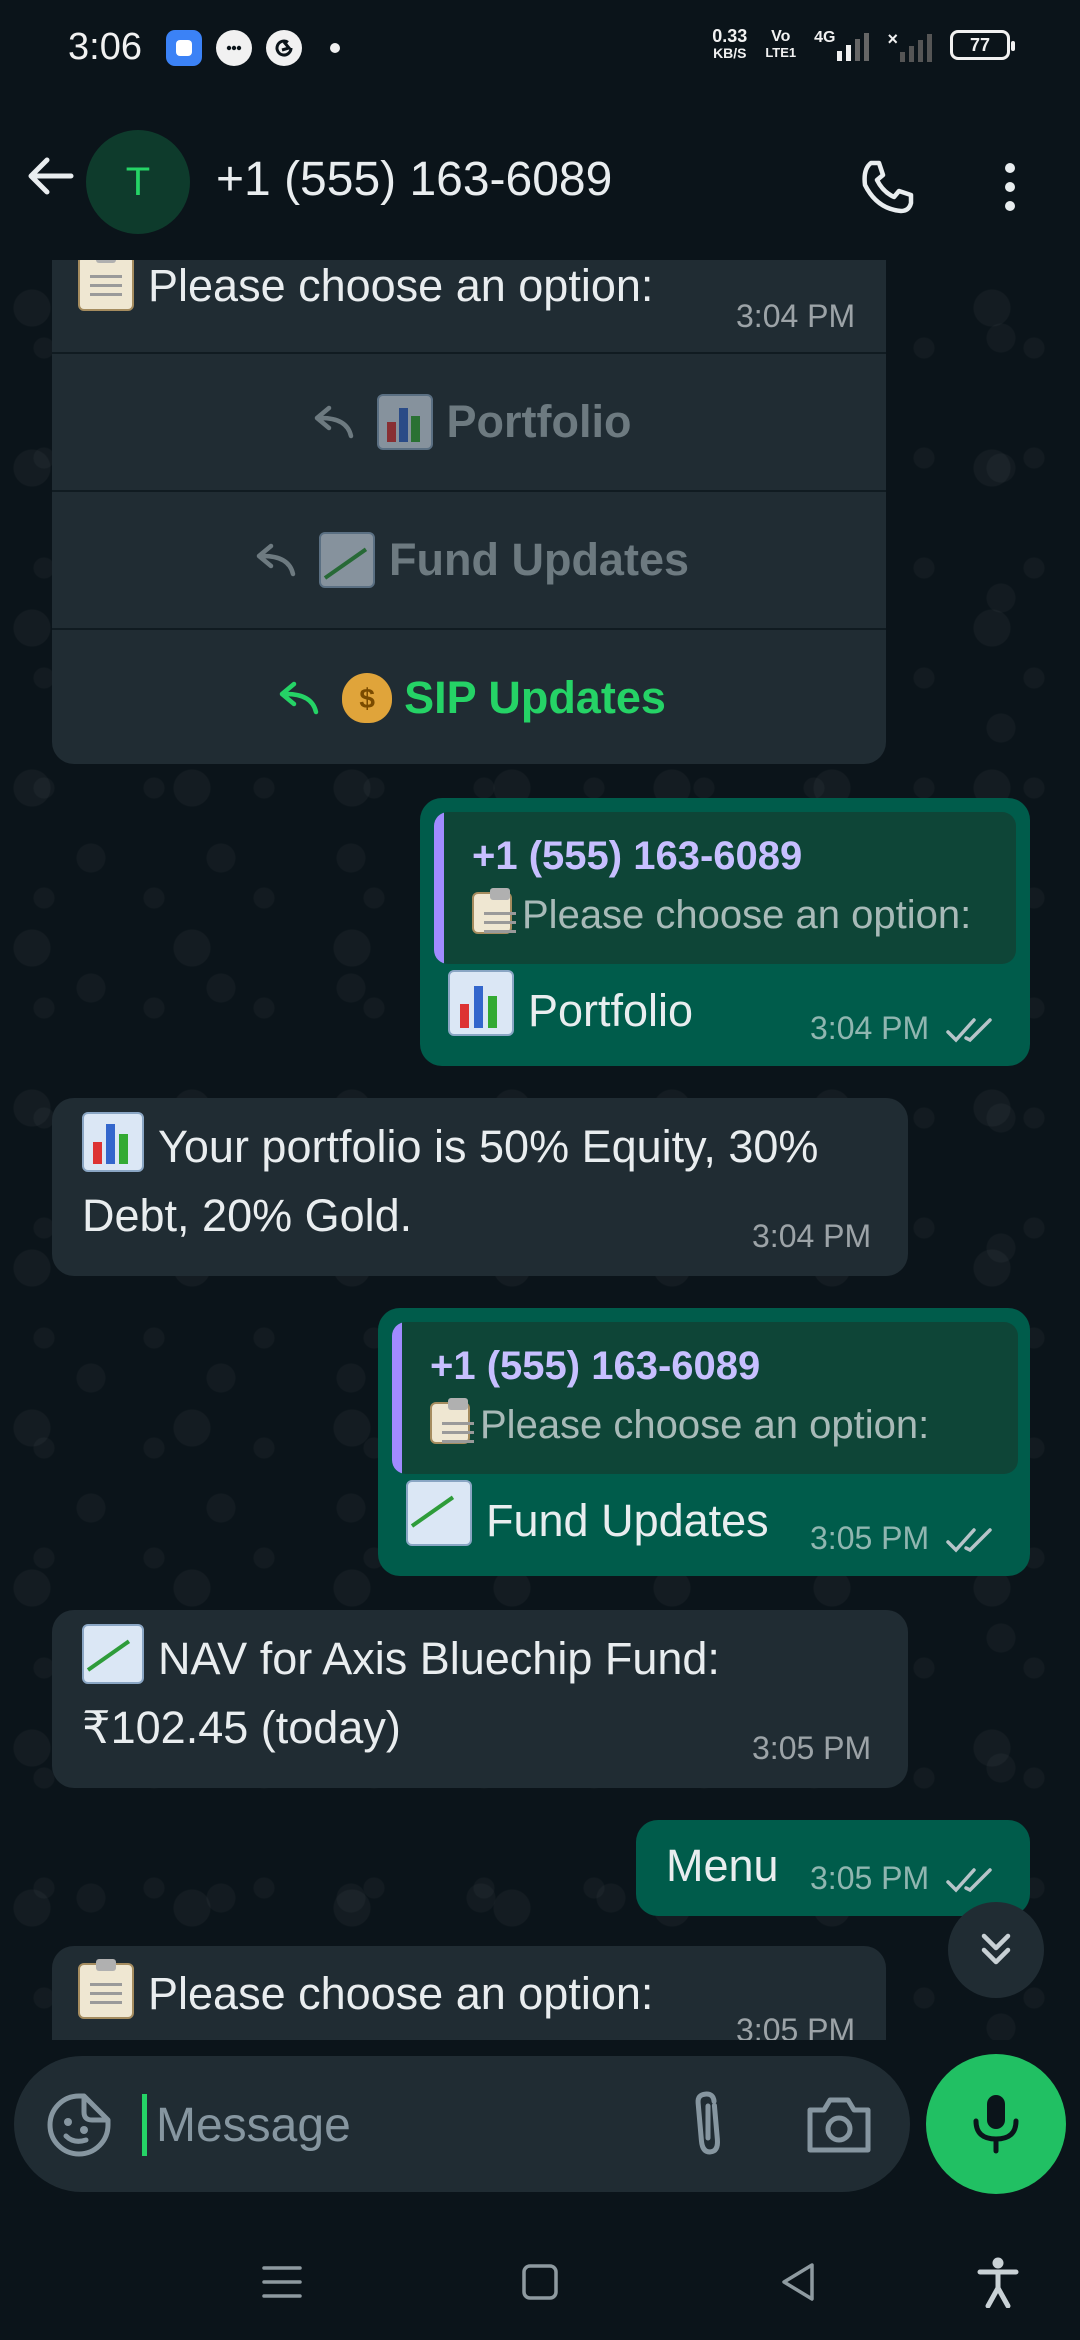  Describe the element at coordinates (842, 45) in the screenshot. I see `signal-4g-icon: 4G` at that location.